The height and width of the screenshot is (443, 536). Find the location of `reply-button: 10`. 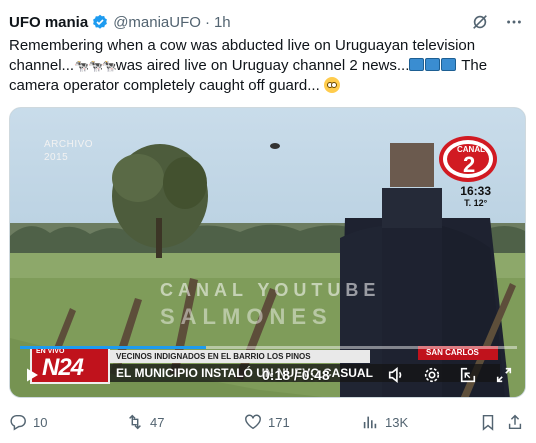

reply-button: 10 is located at coordinates (28, 422).